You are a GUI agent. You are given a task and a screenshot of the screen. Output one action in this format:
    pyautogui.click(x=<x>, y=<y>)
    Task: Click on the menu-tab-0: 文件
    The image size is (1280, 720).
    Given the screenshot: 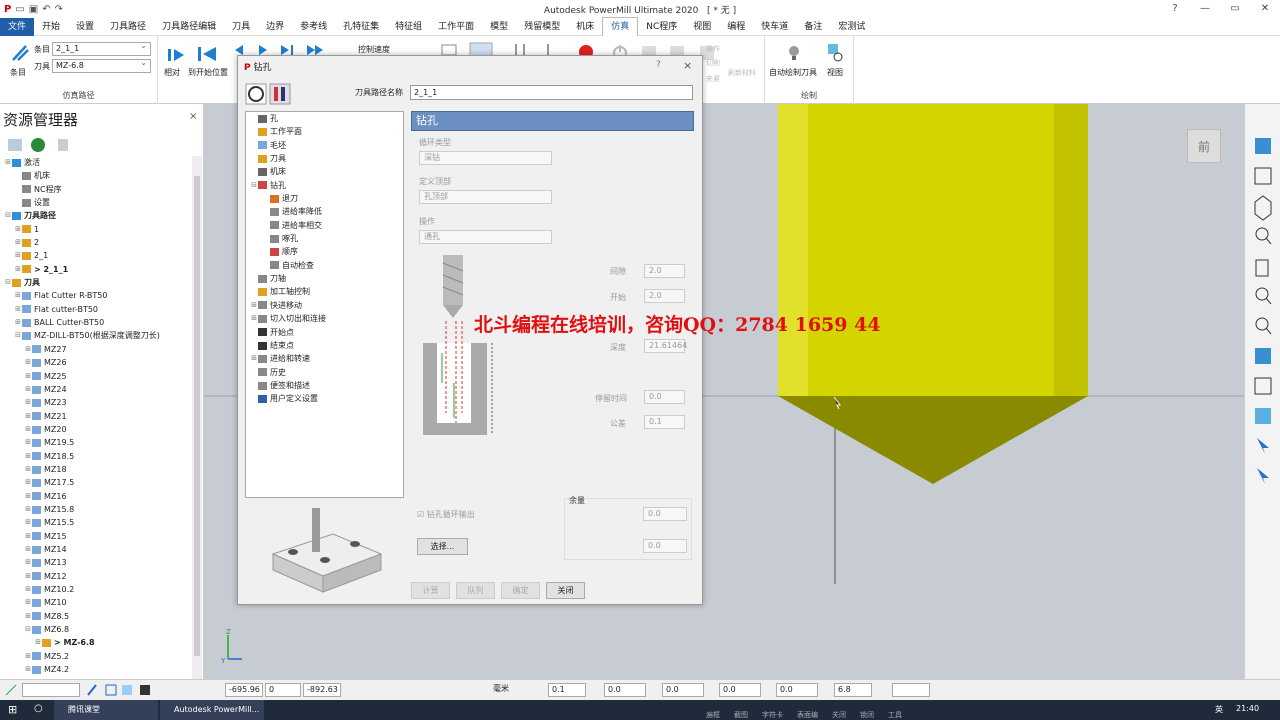 What is the action you would take?
    pyautogui.click(x=17, y=26)
    